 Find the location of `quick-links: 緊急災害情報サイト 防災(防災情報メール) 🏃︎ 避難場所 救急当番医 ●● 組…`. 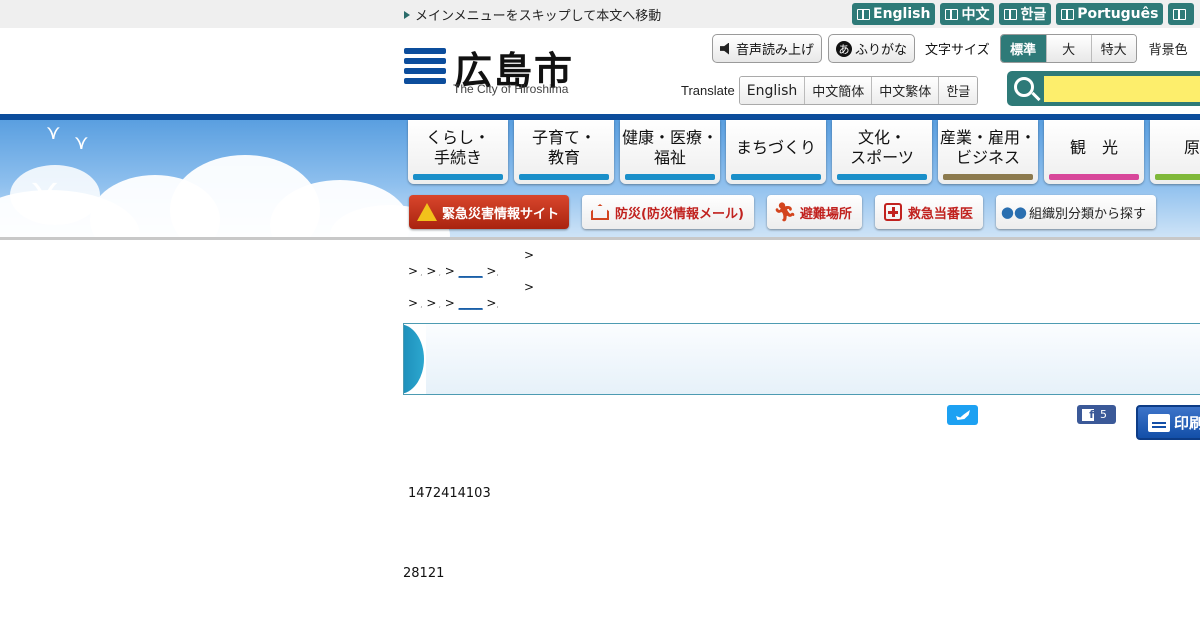

quick-links: 緊急災害情報サイト 防災(防災情報メール) 🏃︎ 避難場所 救急当番医 ●● 組… is located at coordinates (782, 212).